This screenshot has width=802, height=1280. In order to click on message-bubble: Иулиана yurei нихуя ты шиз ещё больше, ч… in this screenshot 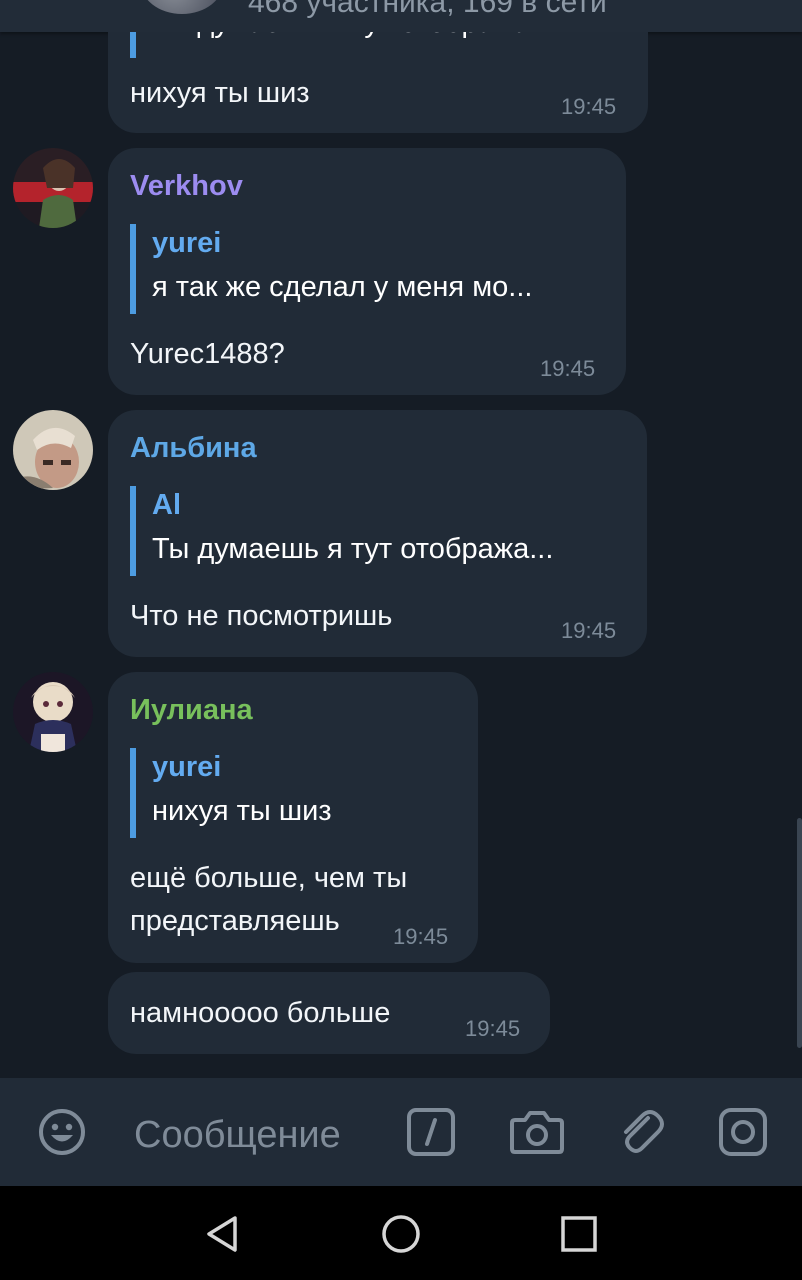, I will do `click(293, 817)`.